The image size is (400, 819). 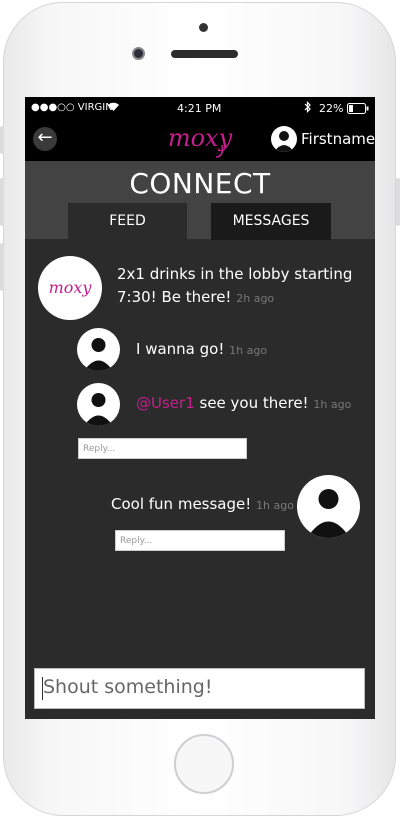 I want to click on shout-placeholder: Shout something!, so click(x=128, y=687).